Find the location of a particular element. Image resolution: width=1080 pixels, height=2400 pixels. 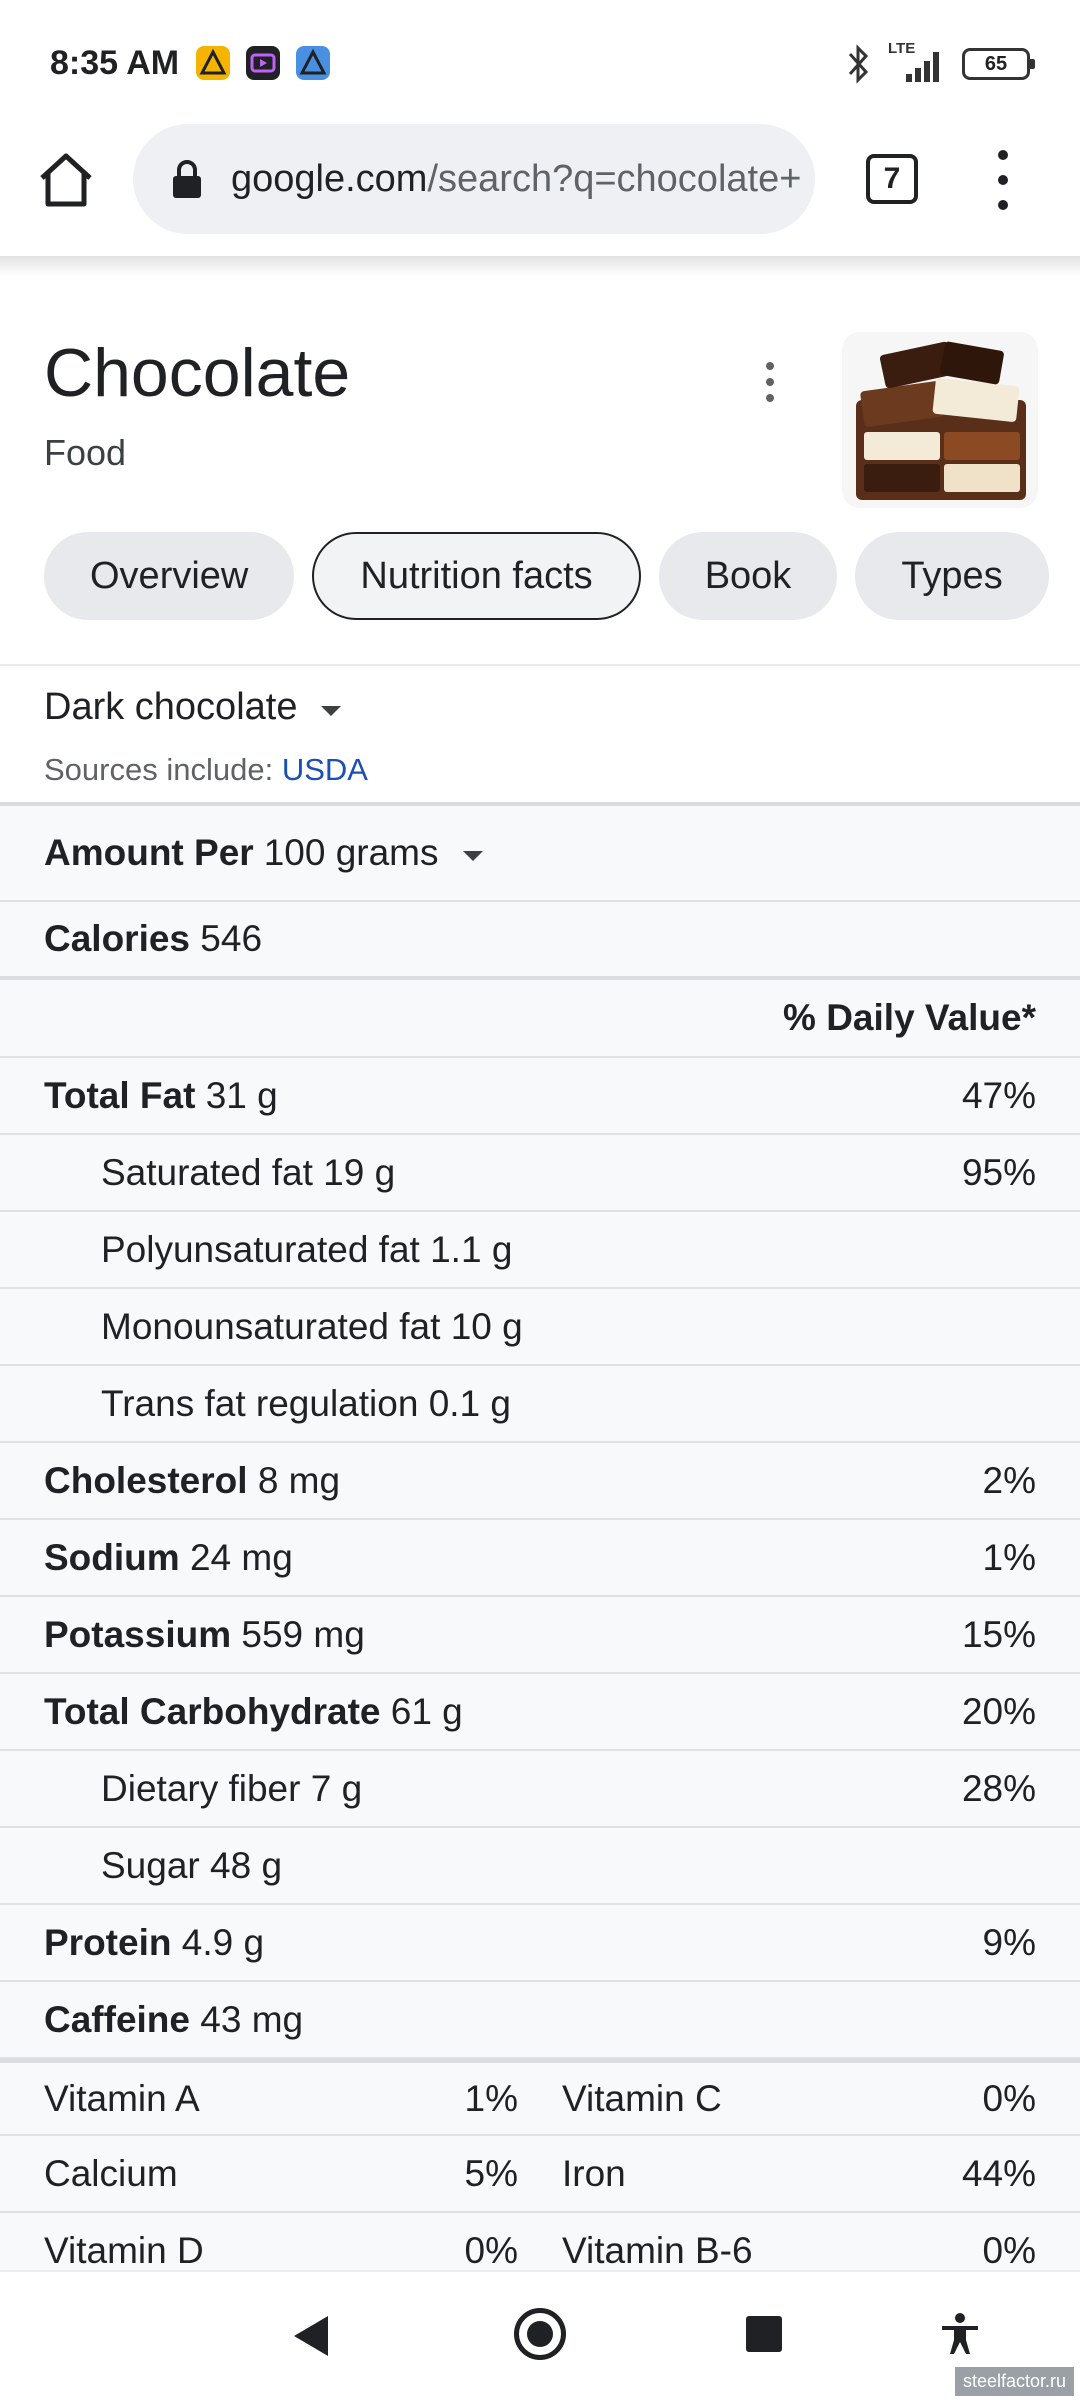

chip-book: Book is located at coordinates (748, 576).